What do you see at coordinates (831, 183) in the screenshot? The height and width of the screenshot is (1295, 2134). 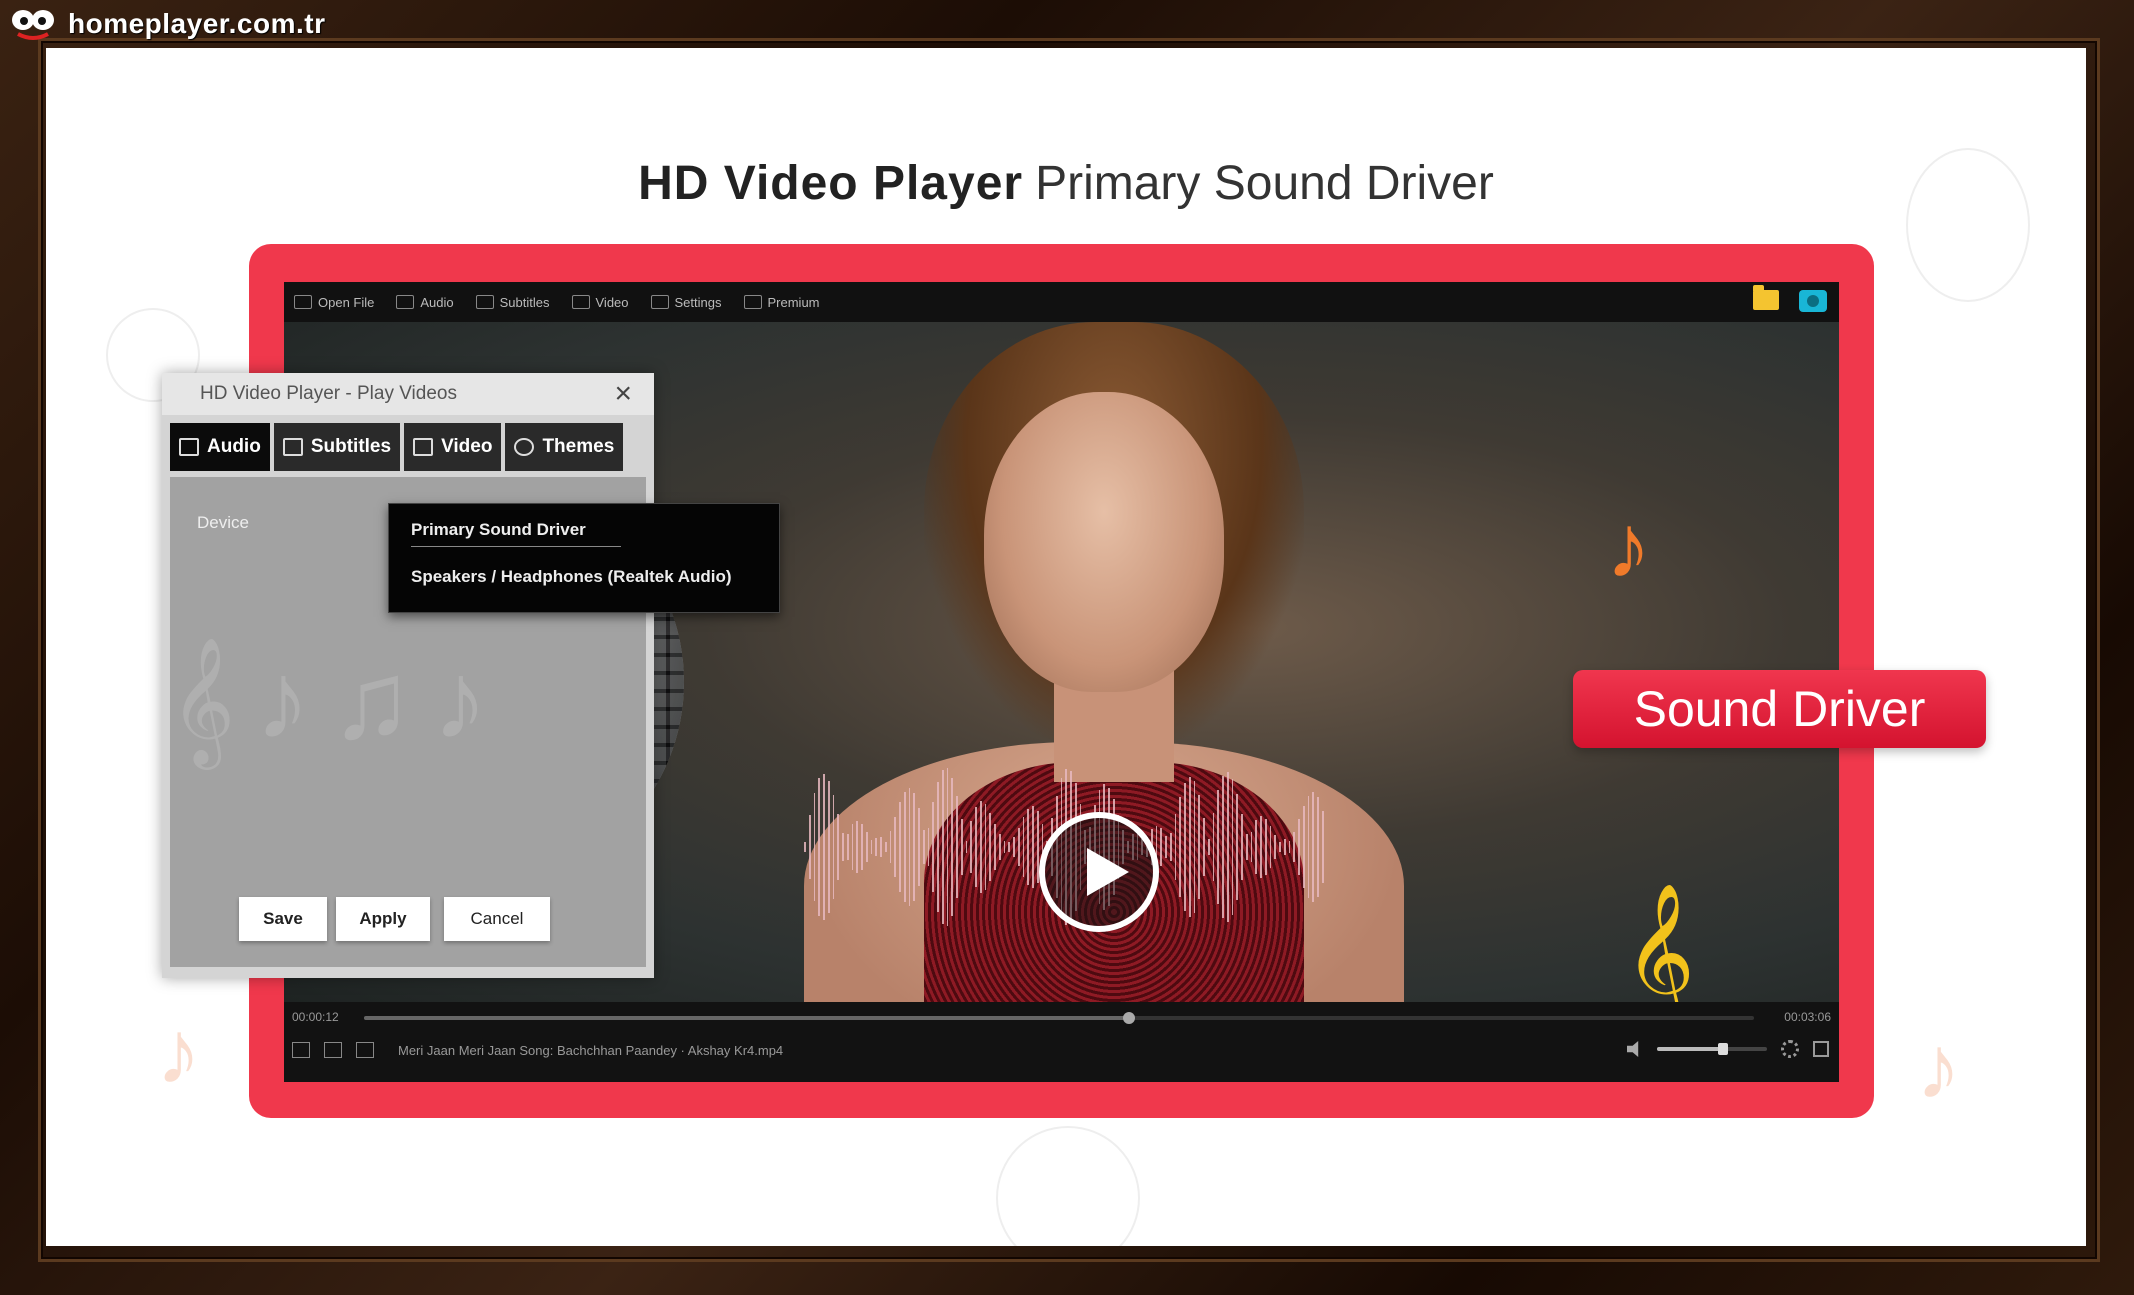 I see `headline-bold: HD Video Player` at bounding box center [831, 183].